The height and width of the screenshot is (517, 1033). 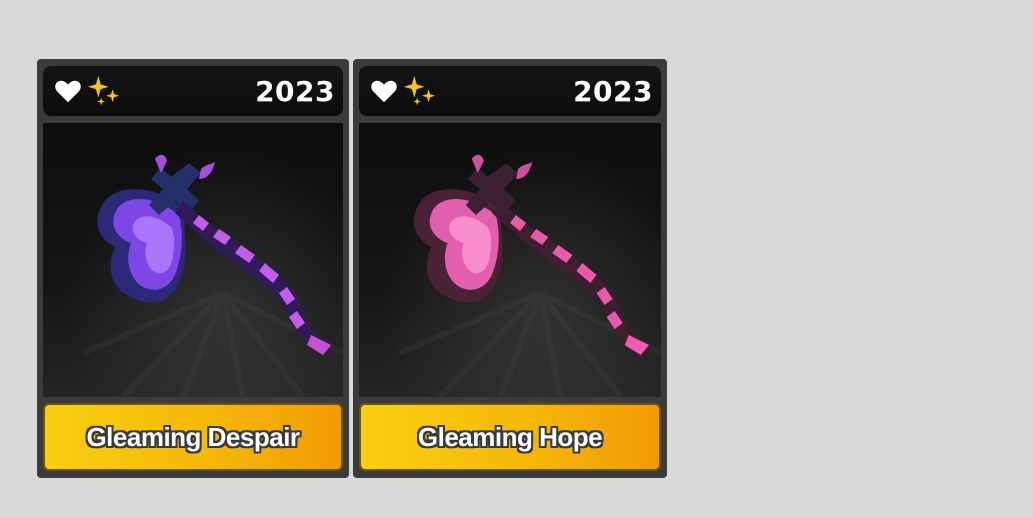 I want to click on scythe-despair-image, so click(x=212, y=275).